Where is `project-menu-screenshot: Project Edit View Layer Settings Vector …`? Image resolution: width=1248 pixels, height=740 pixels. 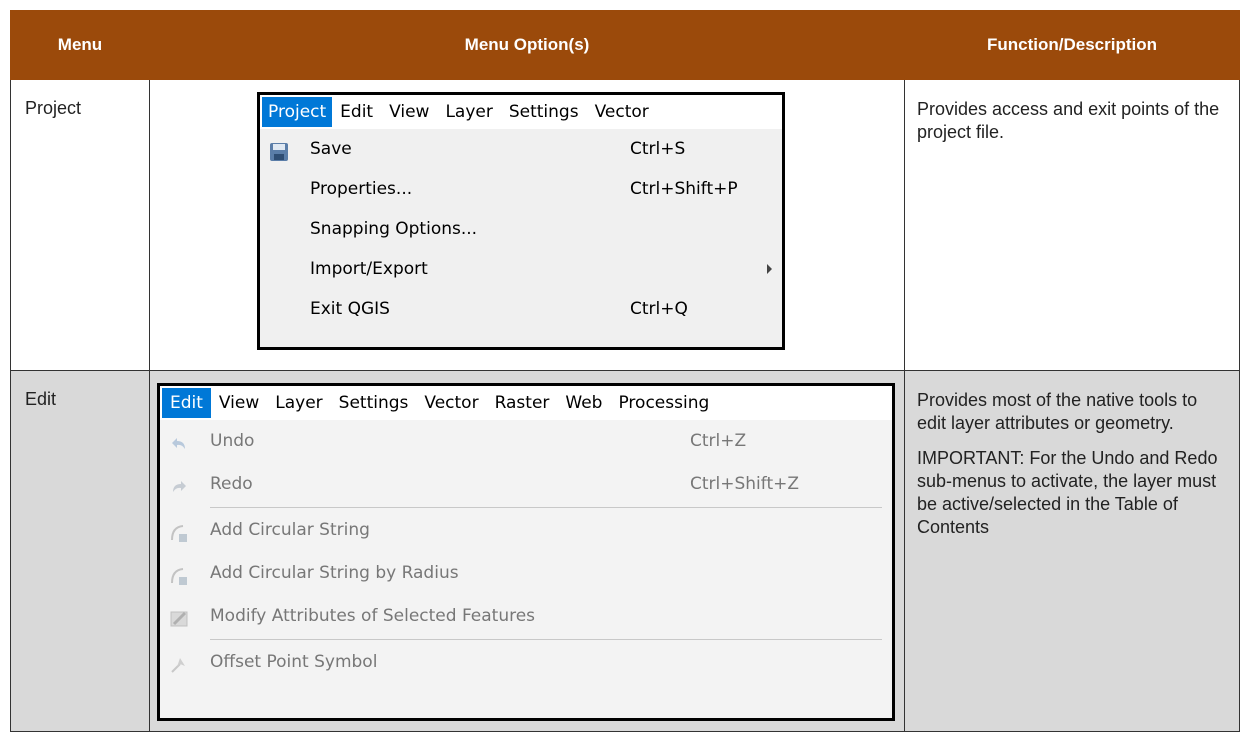 project-menu-screenshot: Project Edit View Layer Settings Vector … is located at coordinates (521, 221).